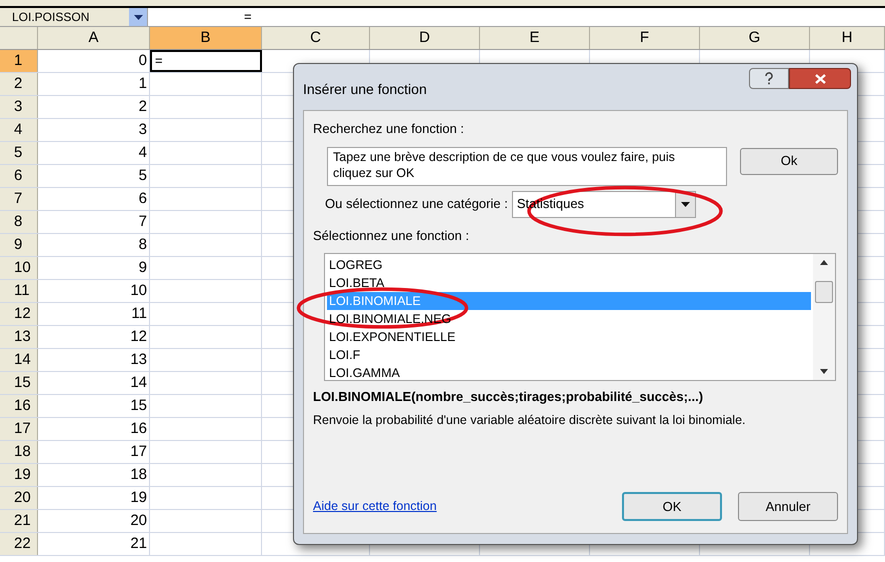 The image size is (885, 562). I want to click on cell-value: 1, so click(142, 84).